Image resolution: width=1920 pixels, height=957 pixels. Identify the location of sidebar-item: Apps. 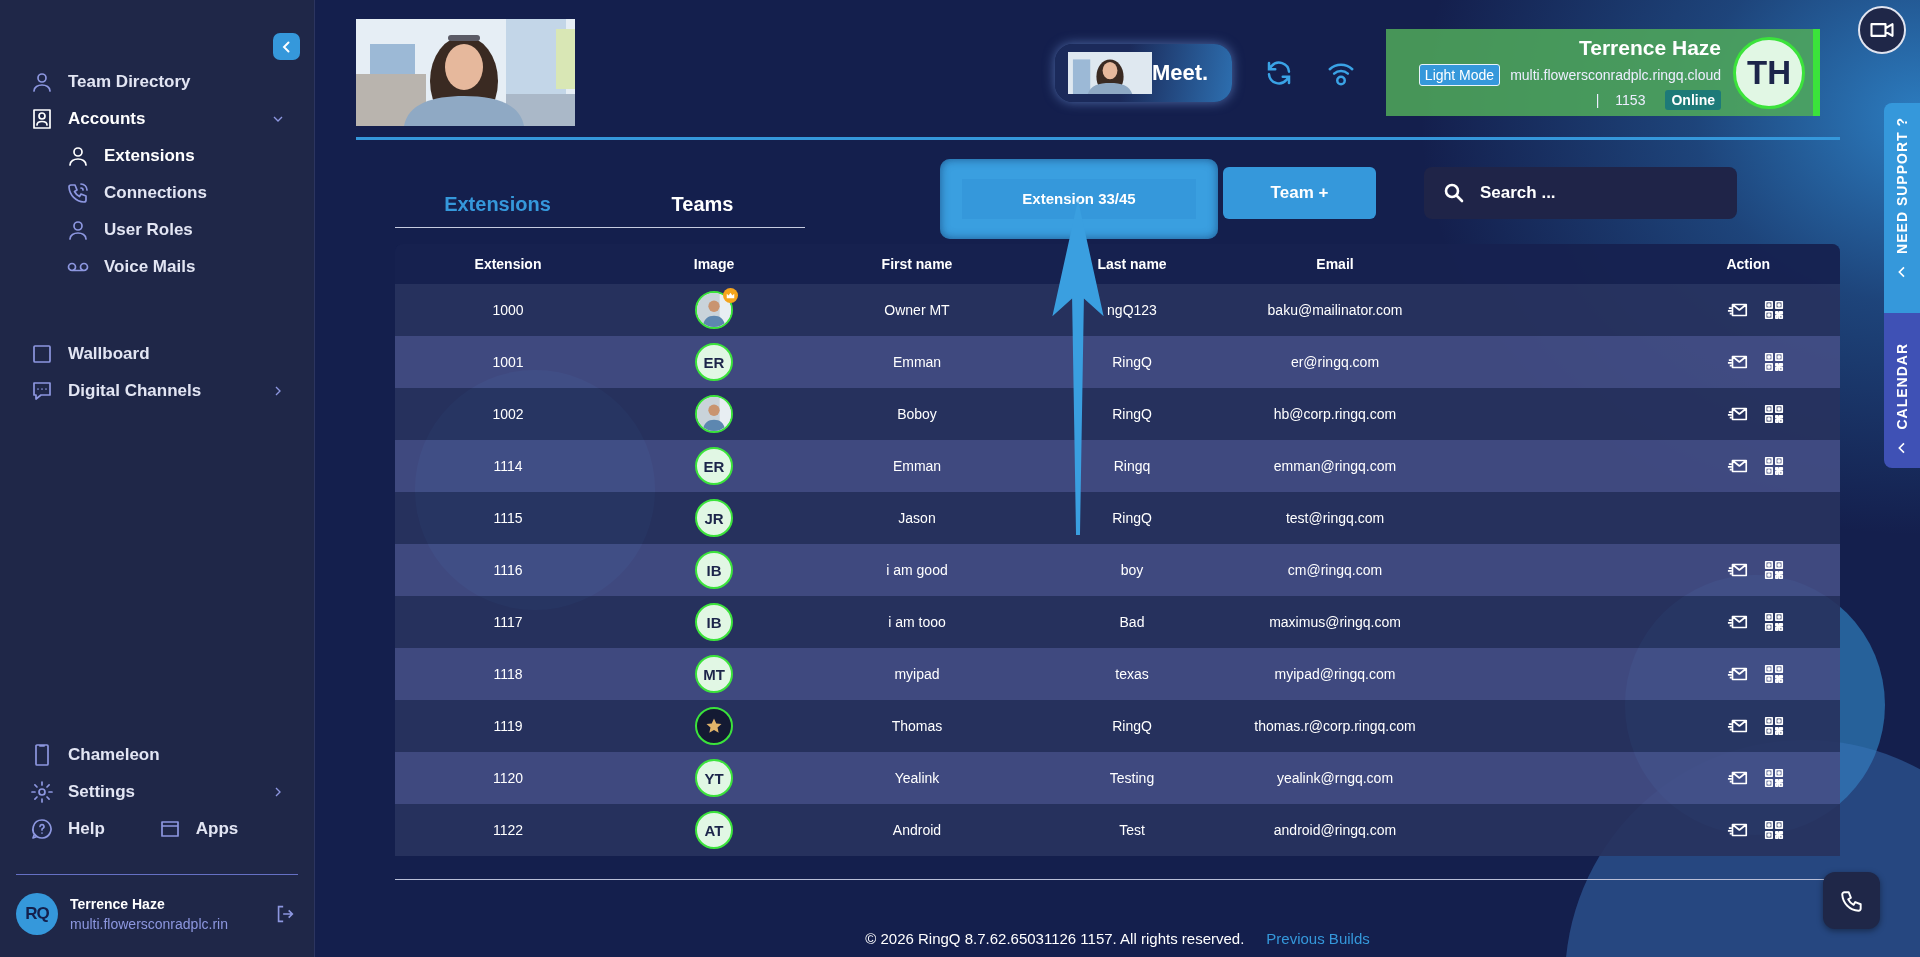
(235, 828).